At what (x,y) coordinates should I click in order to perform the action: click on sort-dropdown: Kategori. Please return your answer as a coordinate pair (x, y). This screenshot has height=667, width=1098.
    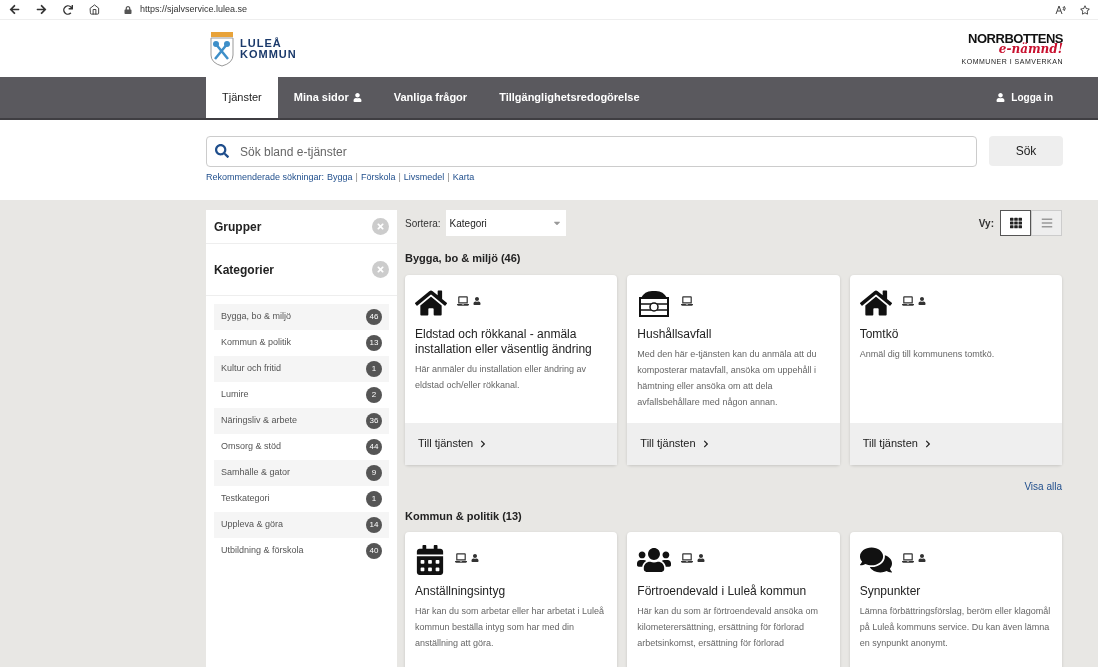
    Looking at the image, I should click on (505, 223).